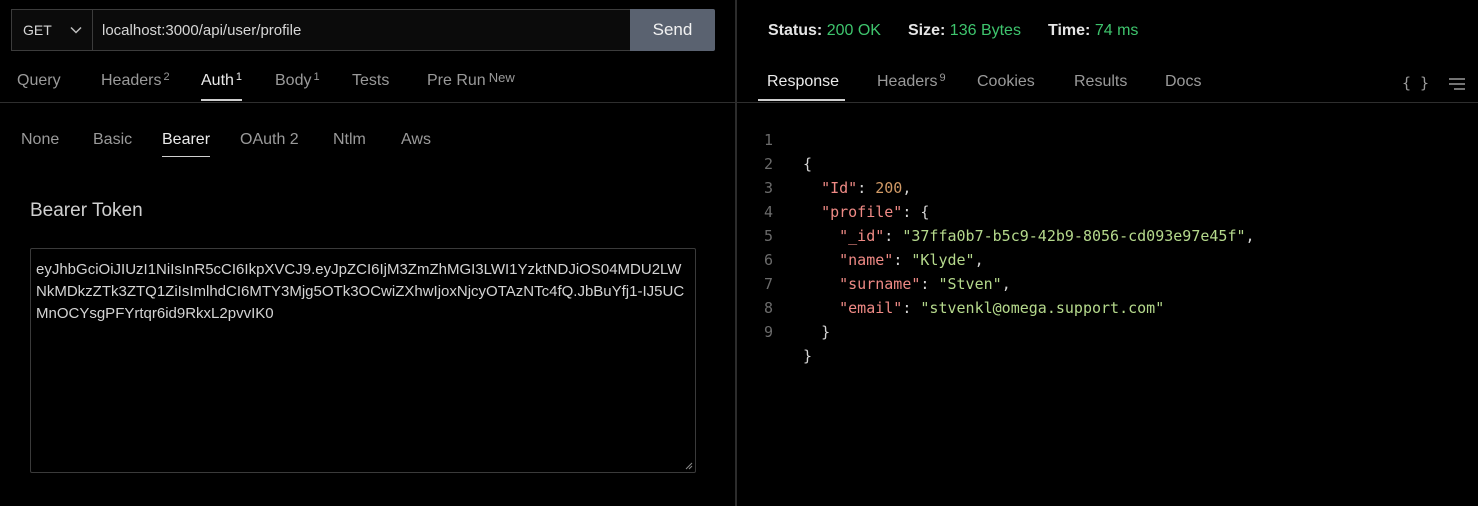  I want to click on tab-headers: Headers 2, so click(135, 80).